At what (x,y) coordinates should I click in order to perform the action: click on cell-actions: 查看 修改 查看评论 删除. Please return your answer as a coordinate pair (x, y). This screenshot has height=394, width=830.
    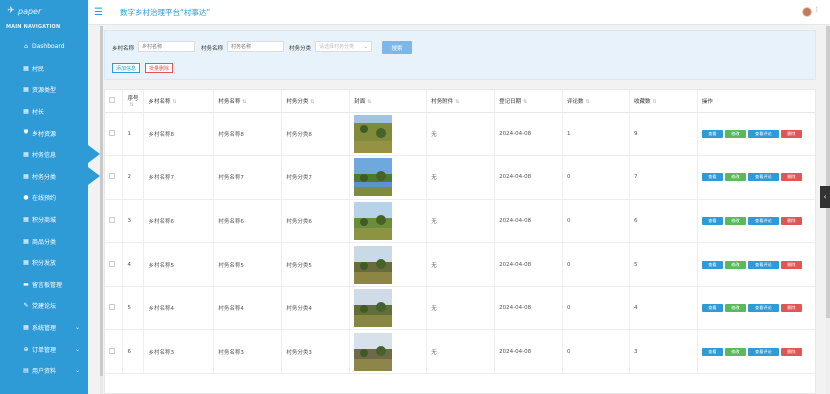
    Looking at the image, I should click on (756, 177).